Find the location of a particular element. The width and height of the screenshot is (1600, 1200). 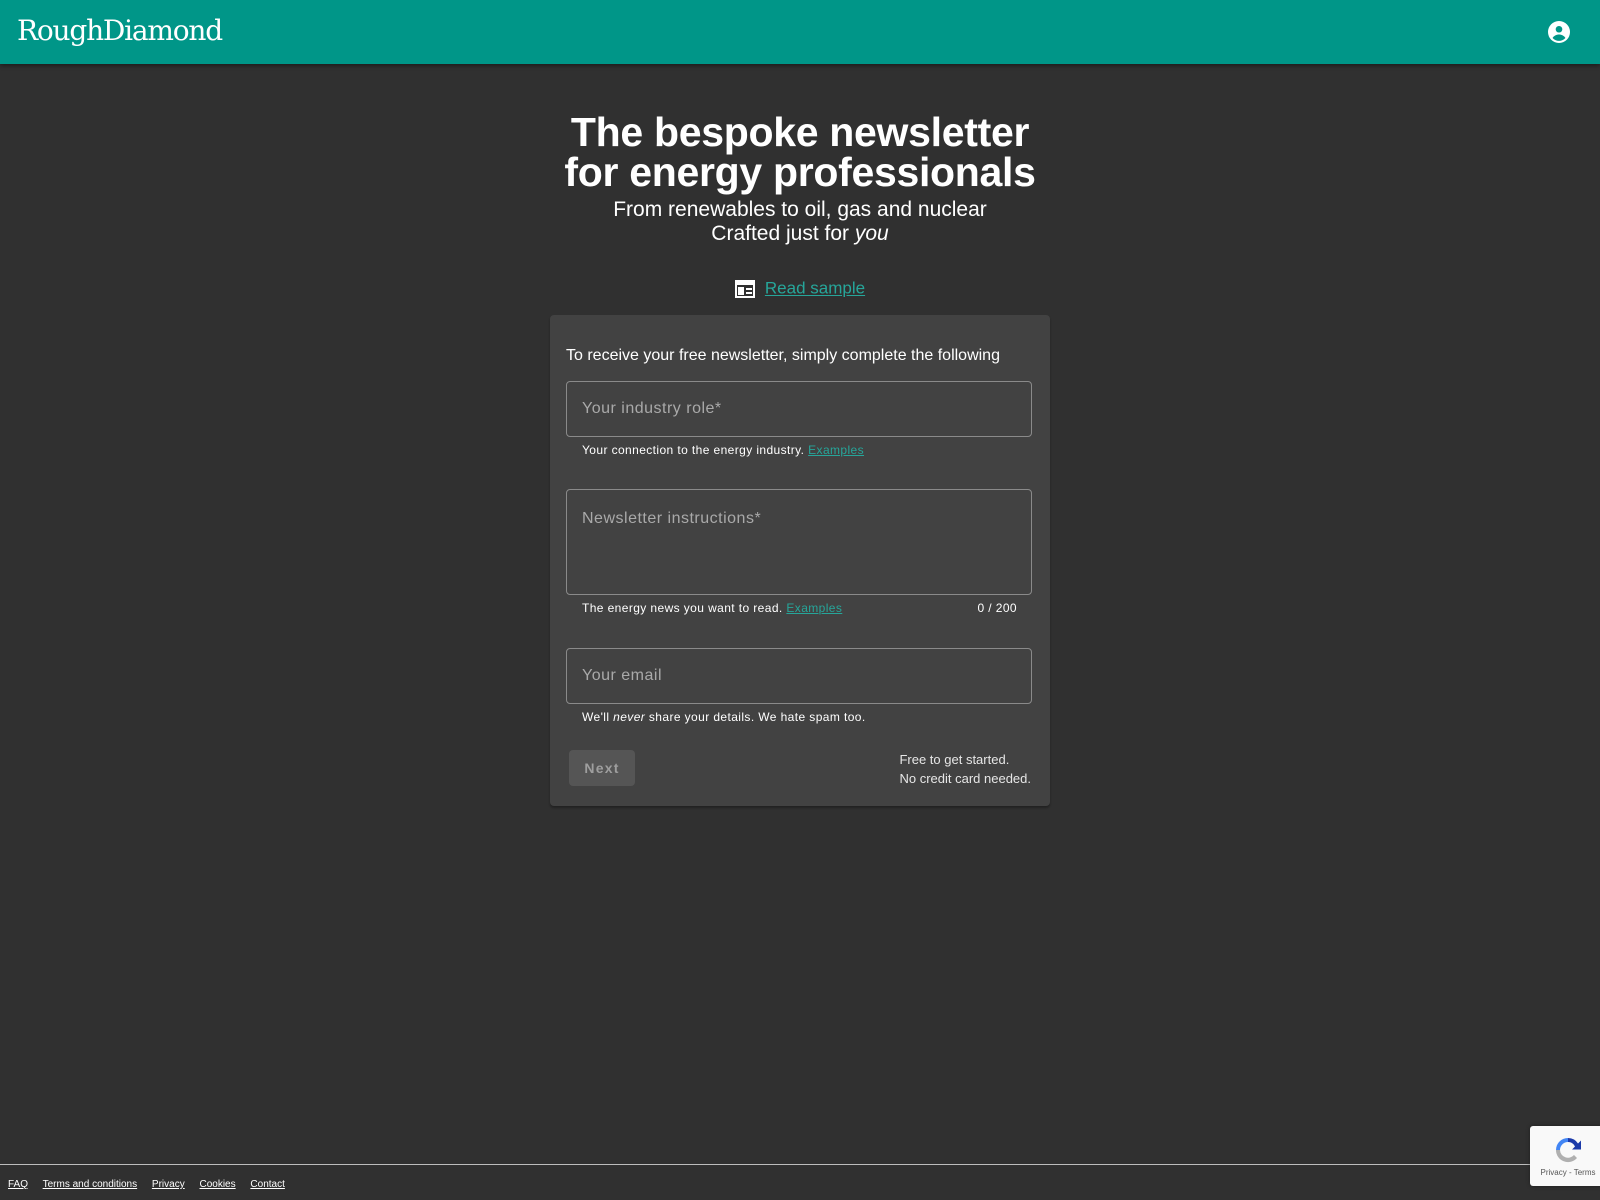

hint-text: Your connection to the energy industry. is located at coordinates (695, 450).